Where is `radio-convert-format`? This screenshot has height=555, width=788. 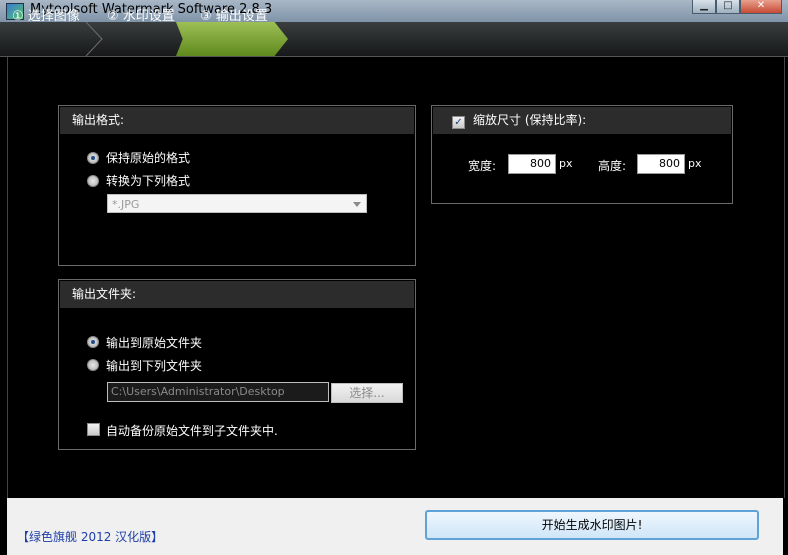 radio-convert-format is located at coordinates (93, 181).